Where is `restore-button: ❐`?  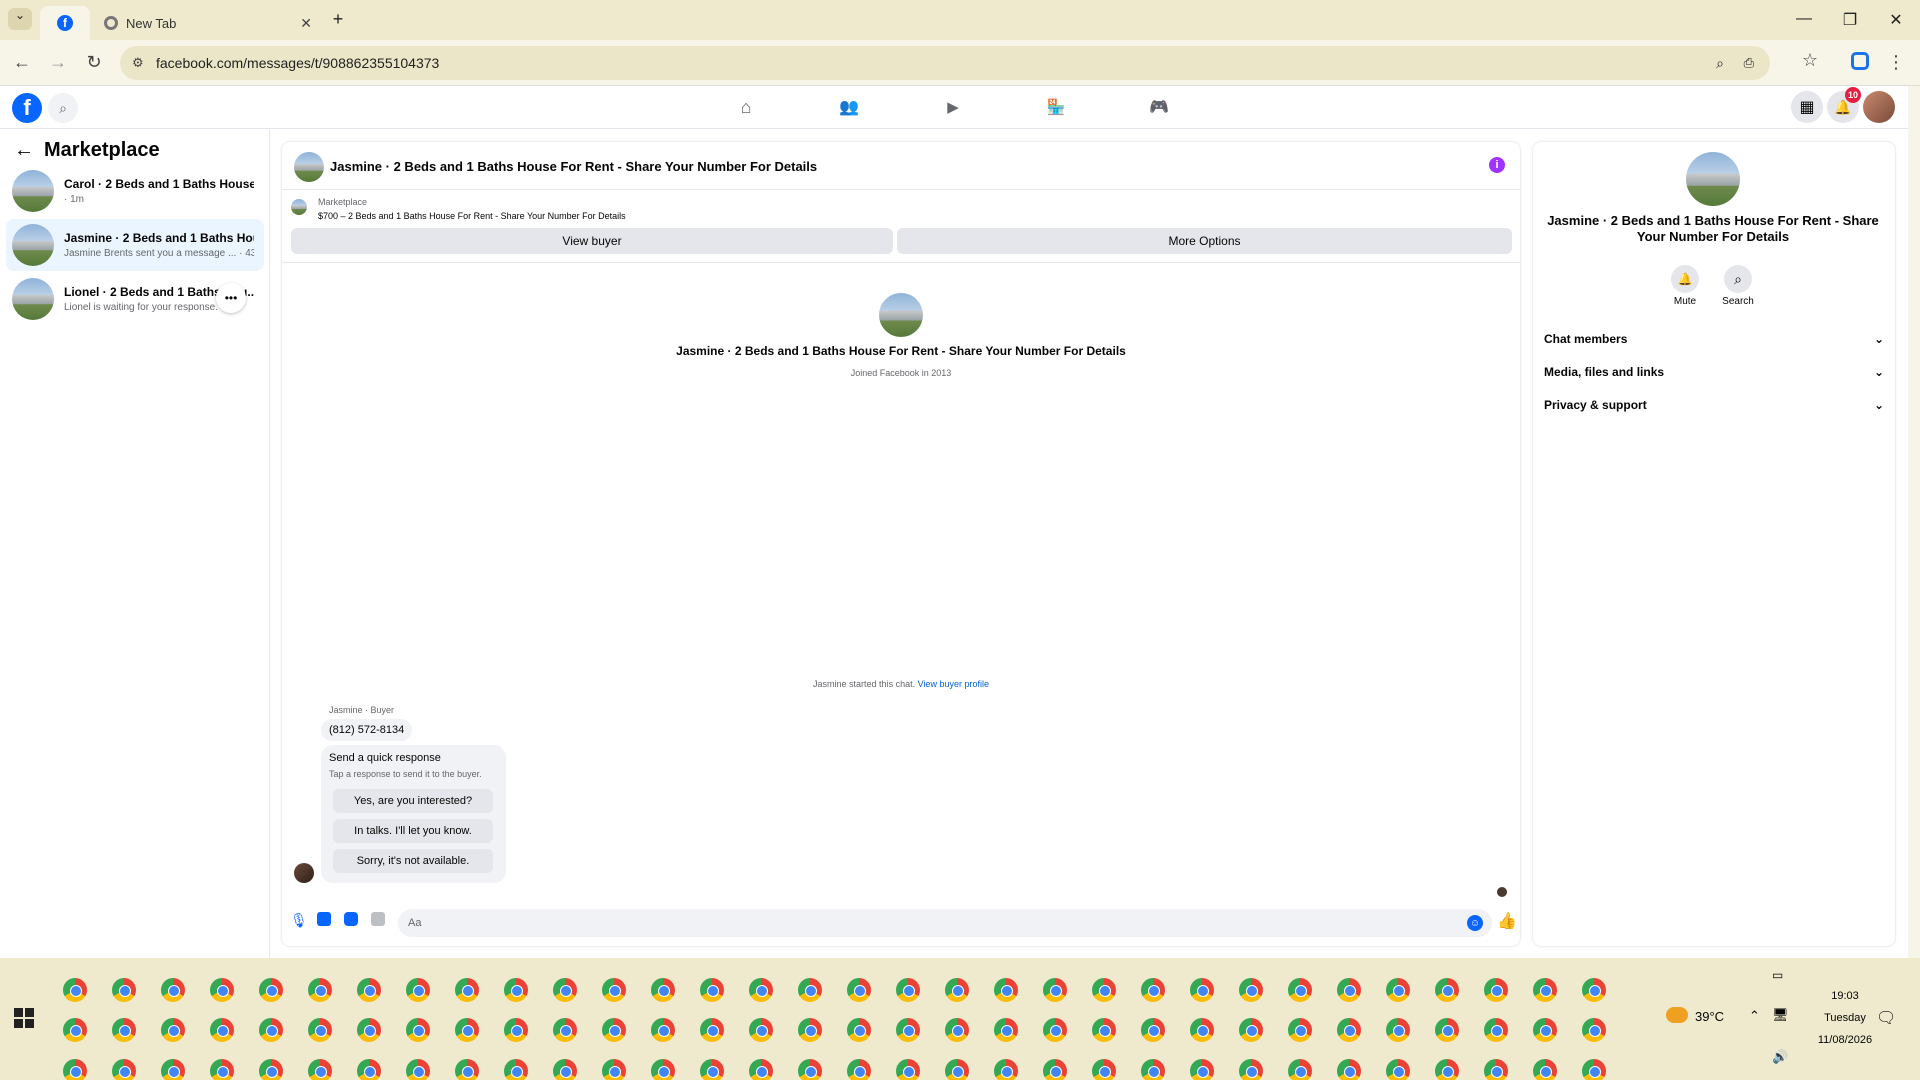
restore-button: ❐ is located at coordinates (1850, 20).